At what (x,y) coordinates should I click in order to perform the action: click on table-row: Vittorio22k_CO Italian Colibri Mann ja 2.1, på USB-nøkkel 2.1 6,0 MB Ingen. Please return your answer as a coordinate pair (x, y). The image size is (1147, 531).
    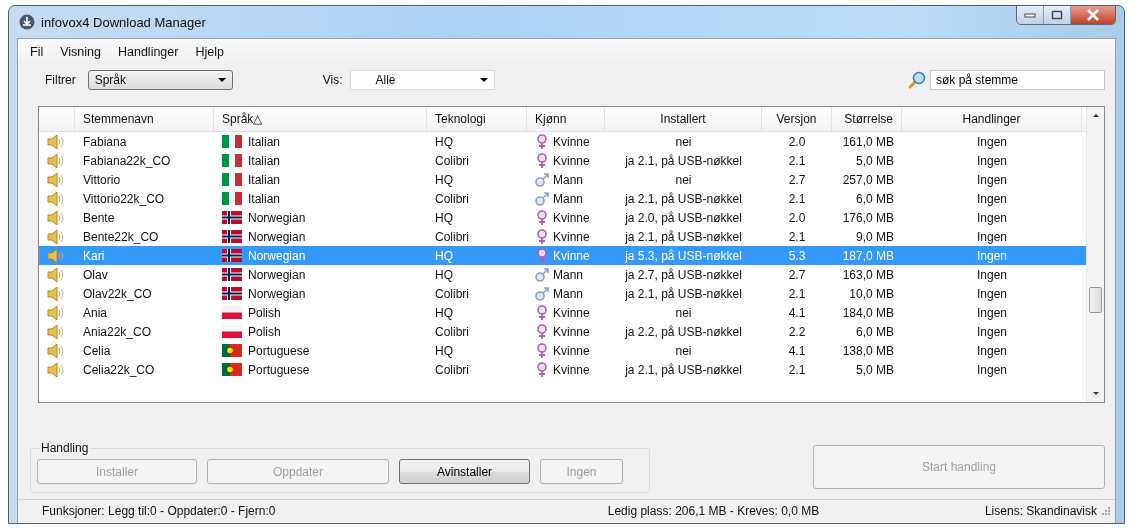
    Looking at the image, I should click on (562, 198).